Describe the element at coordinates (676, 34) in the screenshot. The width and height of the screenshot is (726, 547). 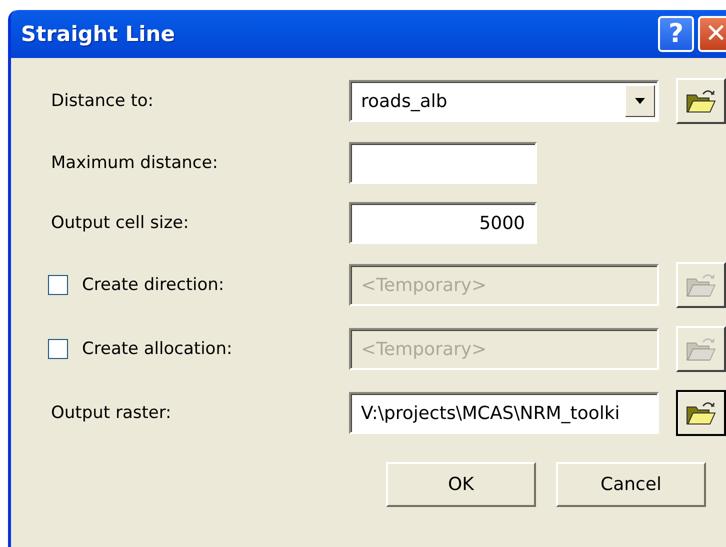
I see `help-button: ?` at that location.